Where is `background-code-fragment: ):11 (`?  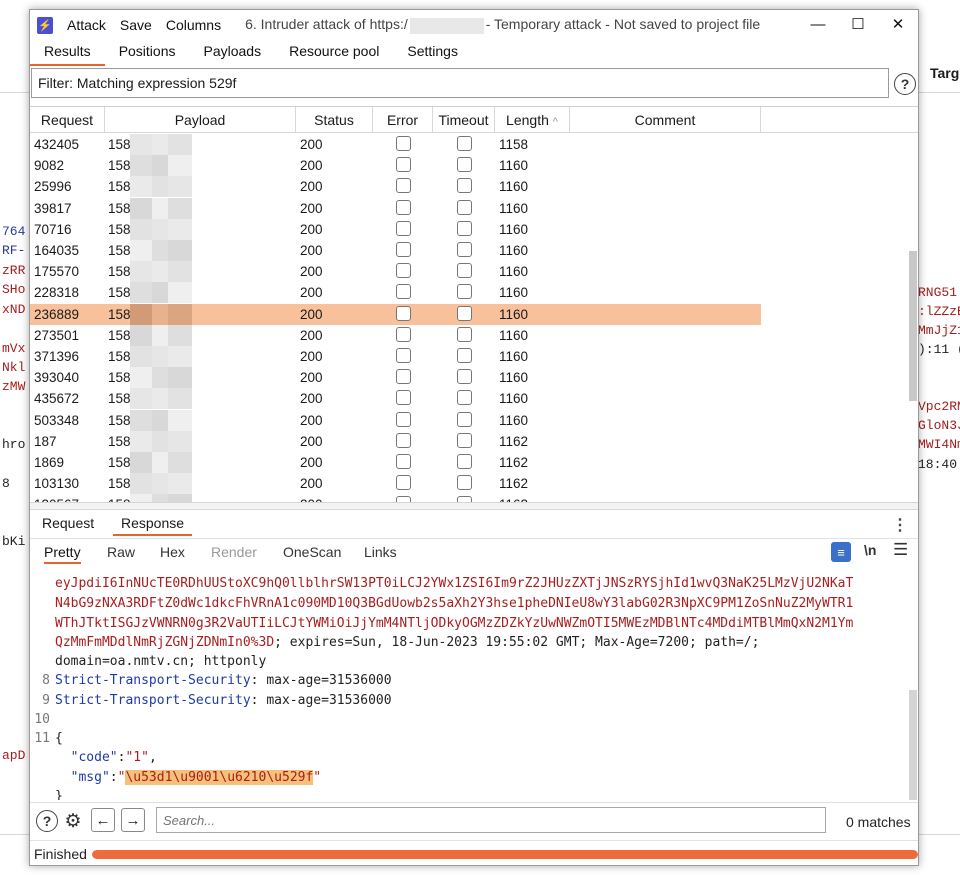
background-code-fragment: ):11 ( is located at coordinates (939, 349).